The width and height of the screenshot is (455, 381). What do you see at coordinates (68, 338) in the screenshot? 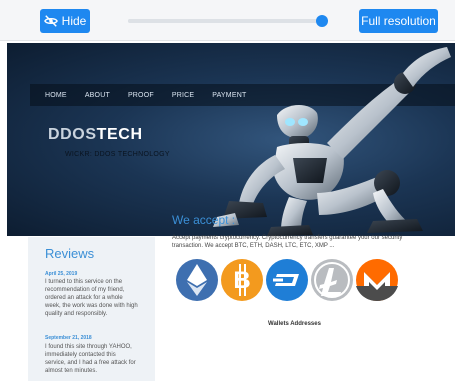
I see `review-date: September 21, 2018` at bounding box center [68, 338].